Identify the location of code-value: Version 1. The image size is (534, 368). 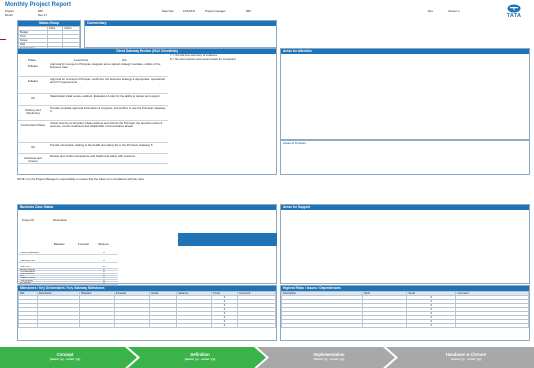
(454, 11).